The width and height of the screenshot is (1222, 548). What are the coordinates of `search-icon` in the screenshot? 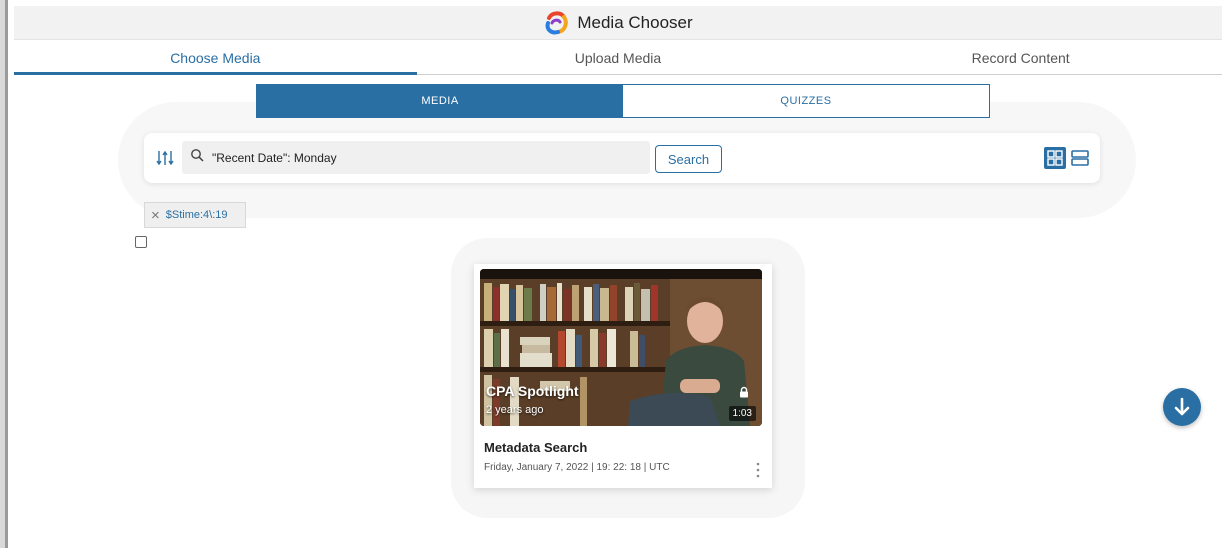 It's located at (197, 157).